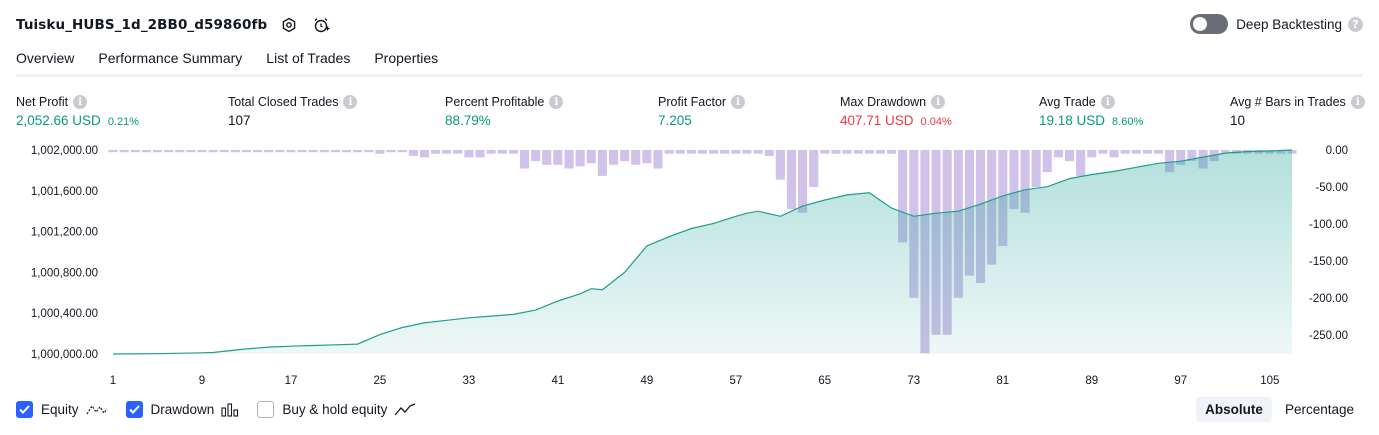 This screenshot has width=1379, height=435. What do you see at coordinates (1328, 336) in the screenshot?
I see `right-axis-tick-label: -250.00` at bounding box center [1328, 336].